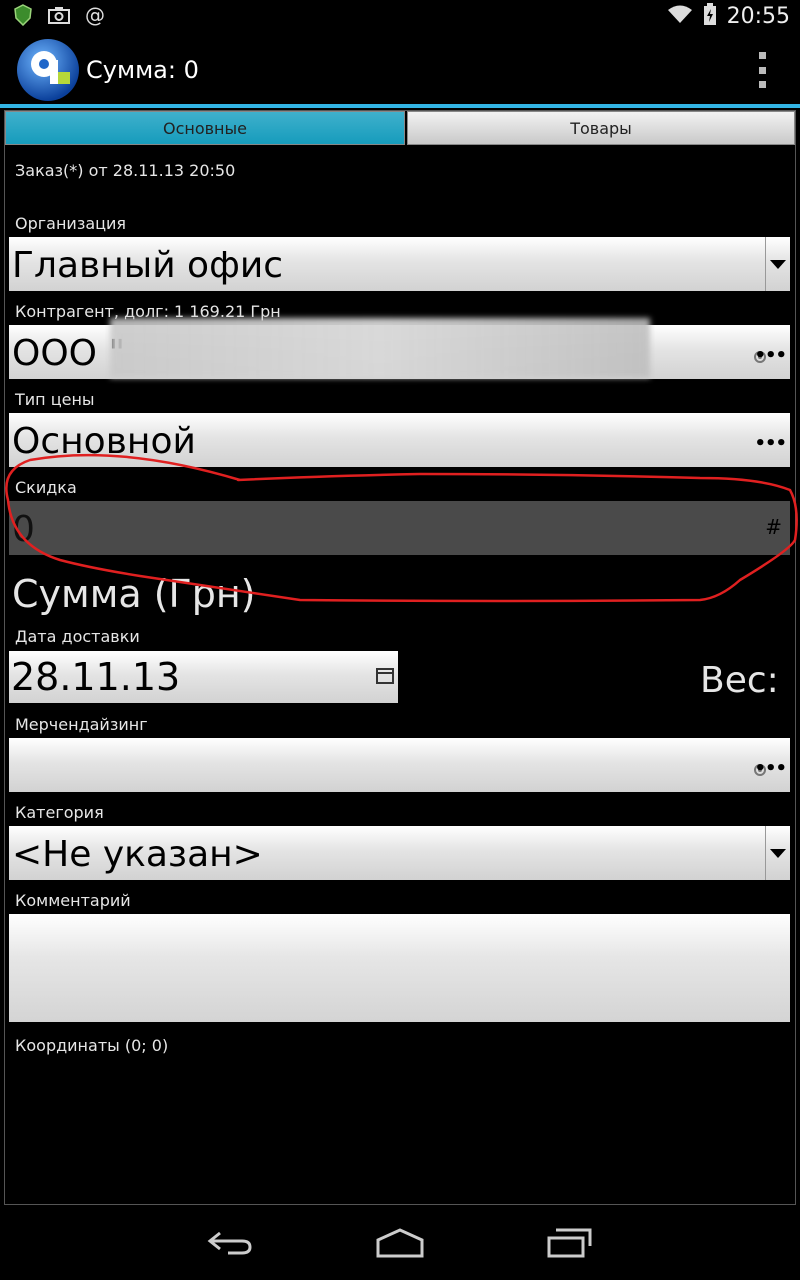  I want to click on home-icon, so click(400, 1243).